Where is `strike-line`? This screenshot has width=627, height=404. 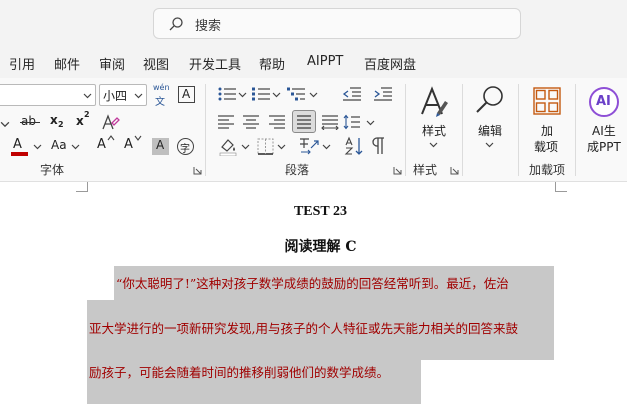 strike-line is located at coordinates (30, 122).